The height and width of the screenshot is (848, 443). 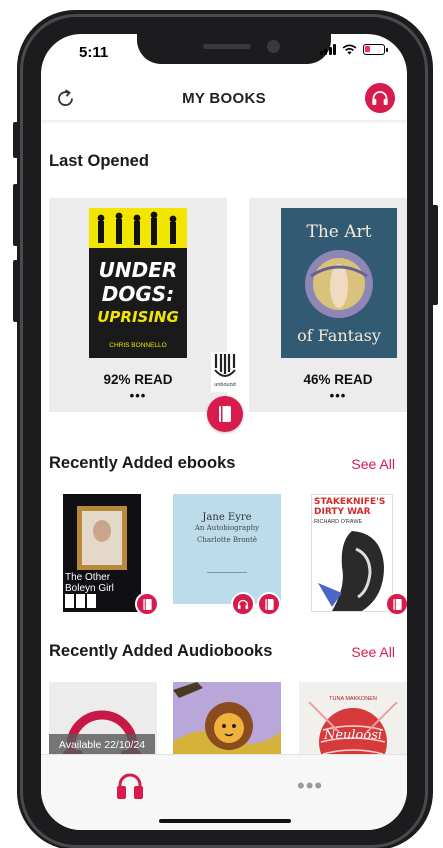 I want to click on home-indicator, so click(x=225, y=821).